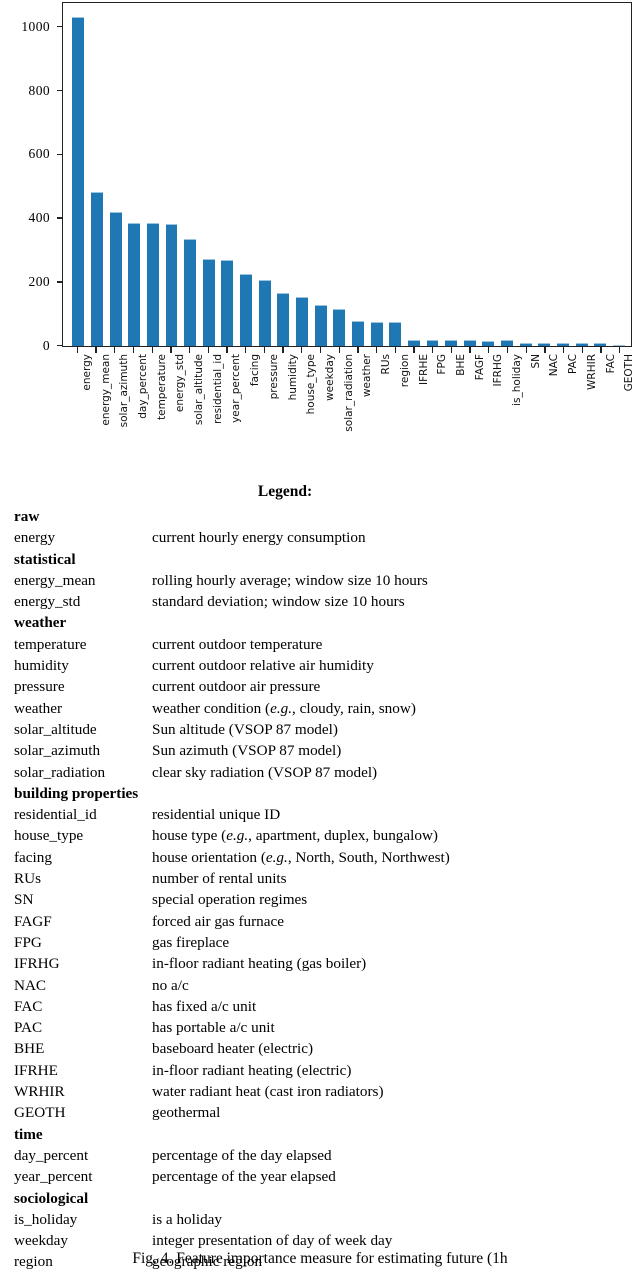  I want to click on legend-term: facing, so click(33, 857).